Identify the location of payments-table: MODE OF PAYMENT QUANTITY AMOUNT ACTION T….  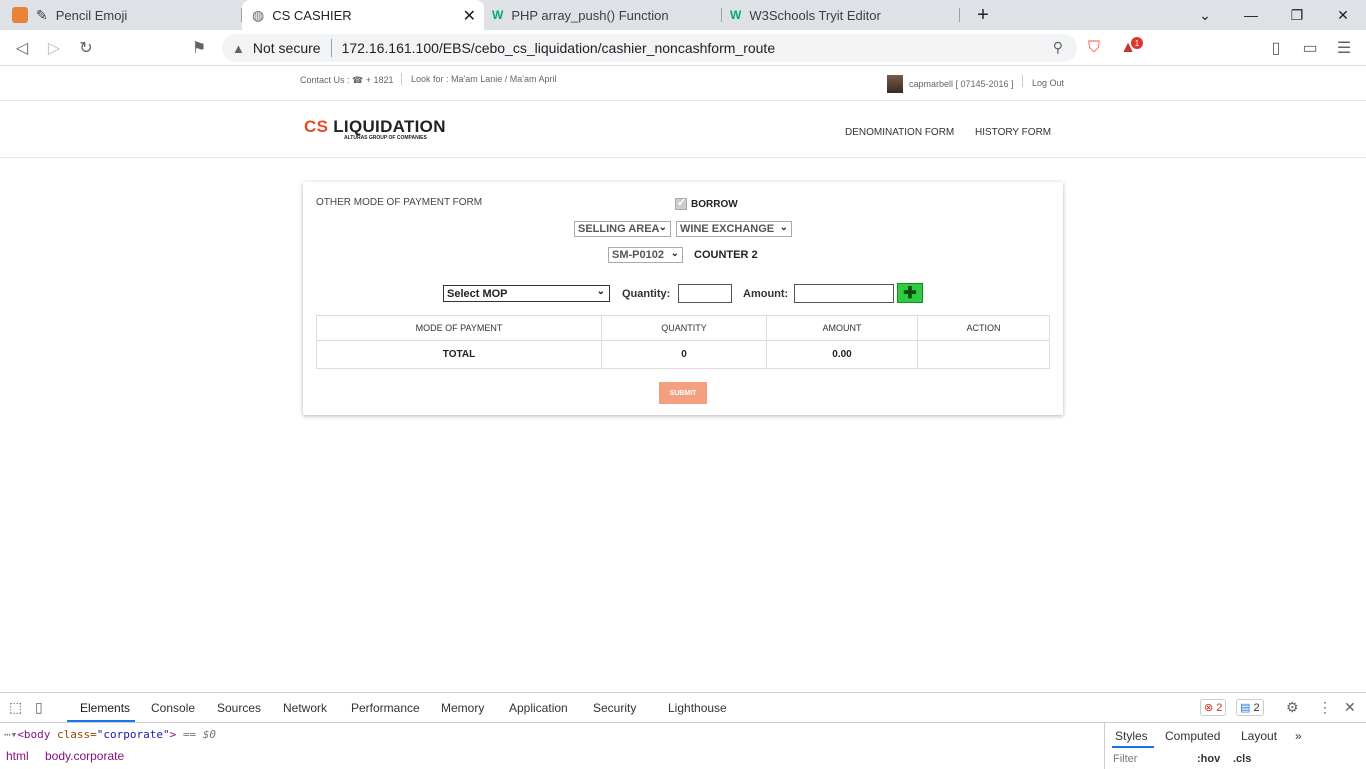
(683, 342).